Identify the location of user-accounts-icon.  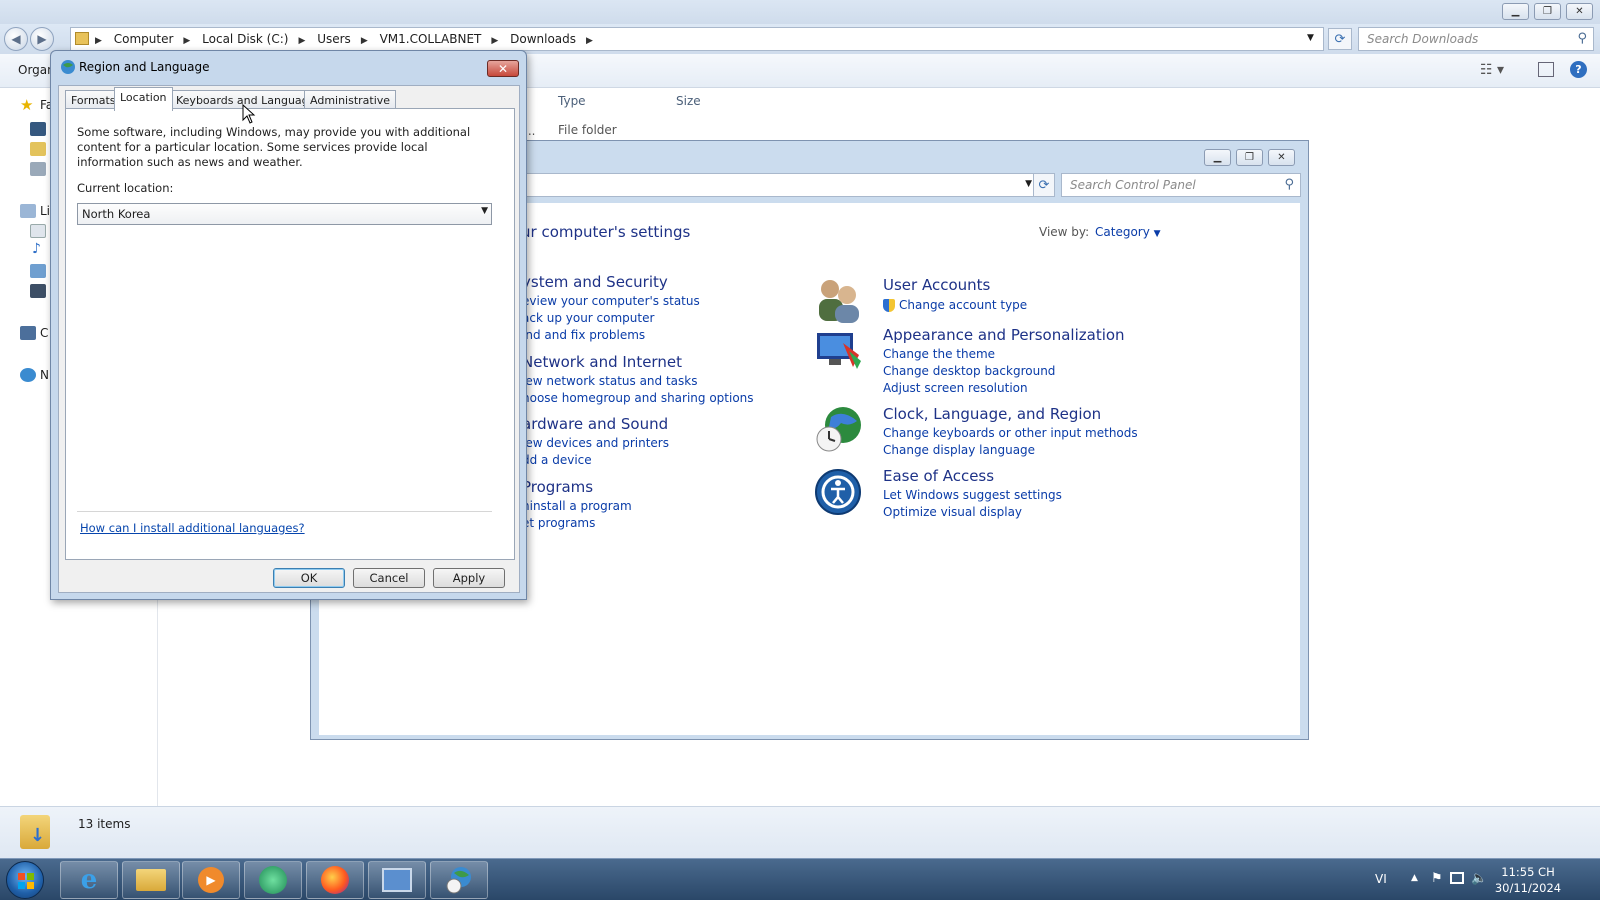
(838, 300).